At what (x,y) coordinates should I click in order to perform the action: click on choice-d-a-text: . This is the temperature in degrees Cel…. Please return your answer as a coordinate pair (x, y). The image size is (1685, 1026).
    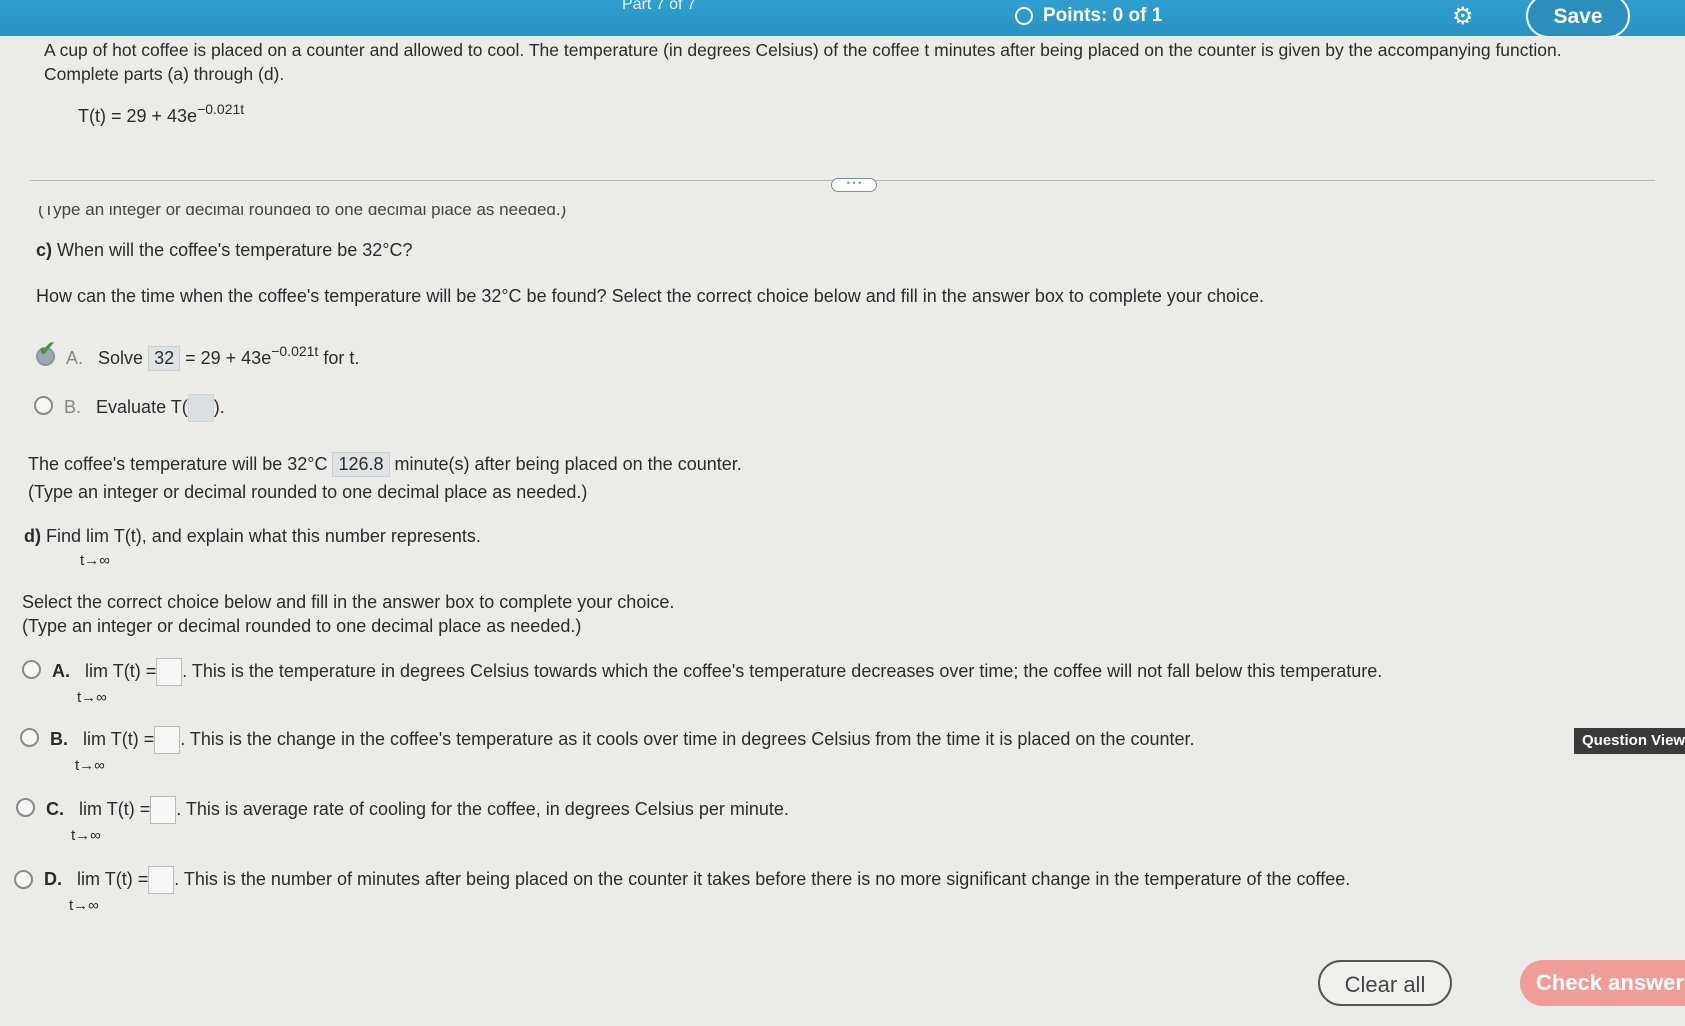
    Looking at the image, I should click on (782, 670).